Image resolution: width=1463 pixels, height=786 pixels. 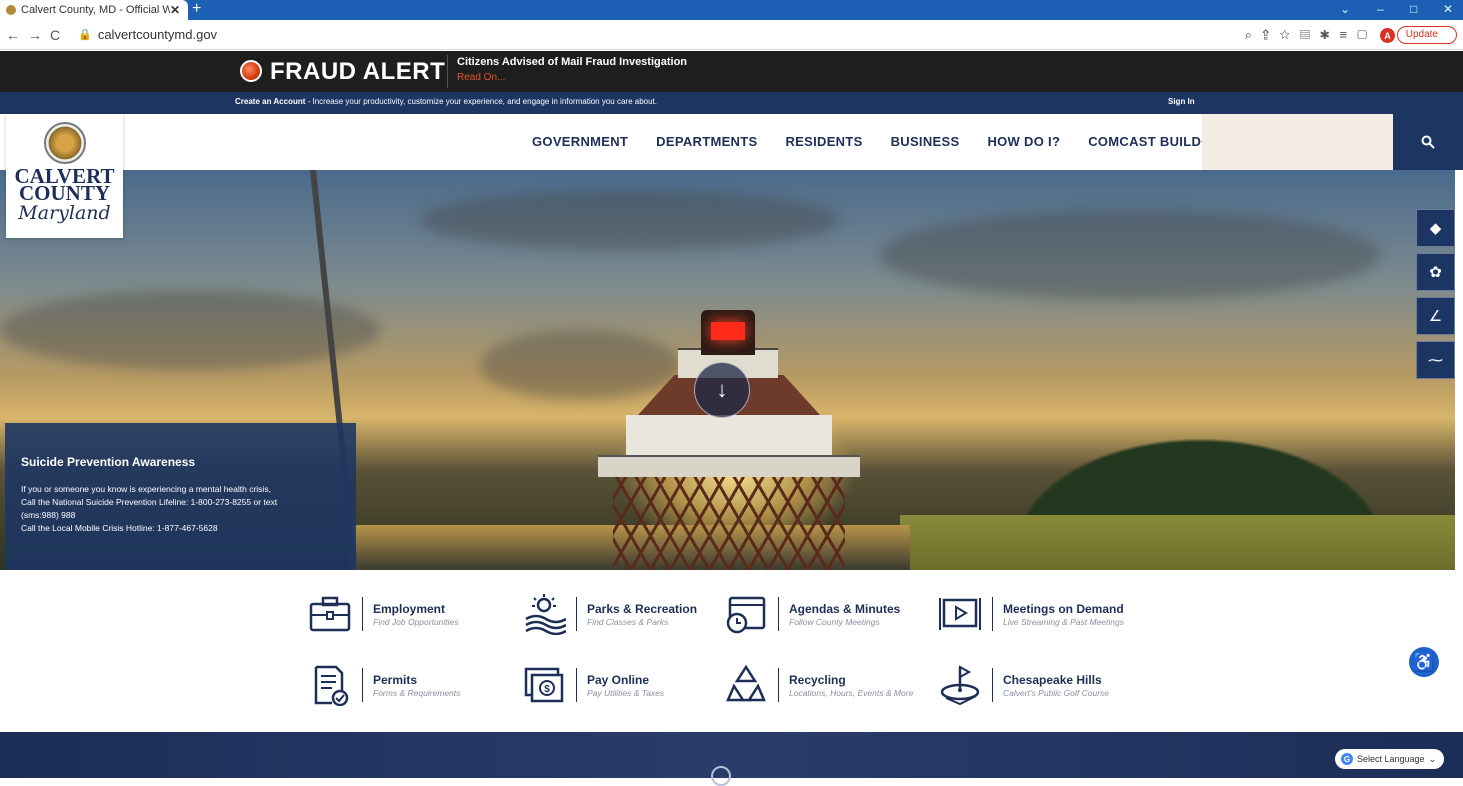 I want to click on favicon-icon, so click(x=11, y=10).